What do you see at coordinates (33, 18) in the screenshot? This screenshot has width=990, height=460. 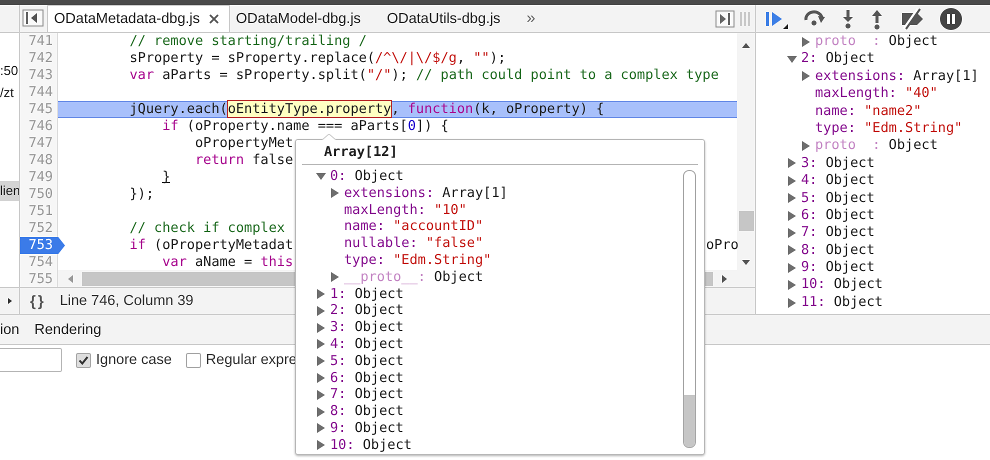 I see `navigator-toggle-icon` at bounding box center [33, 18].